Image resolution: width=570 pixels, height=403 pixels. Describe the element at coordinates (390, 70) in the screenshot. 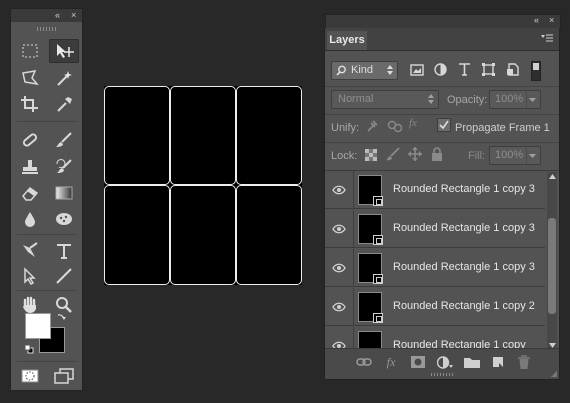

I see `updown-arrows-icon` at that location.